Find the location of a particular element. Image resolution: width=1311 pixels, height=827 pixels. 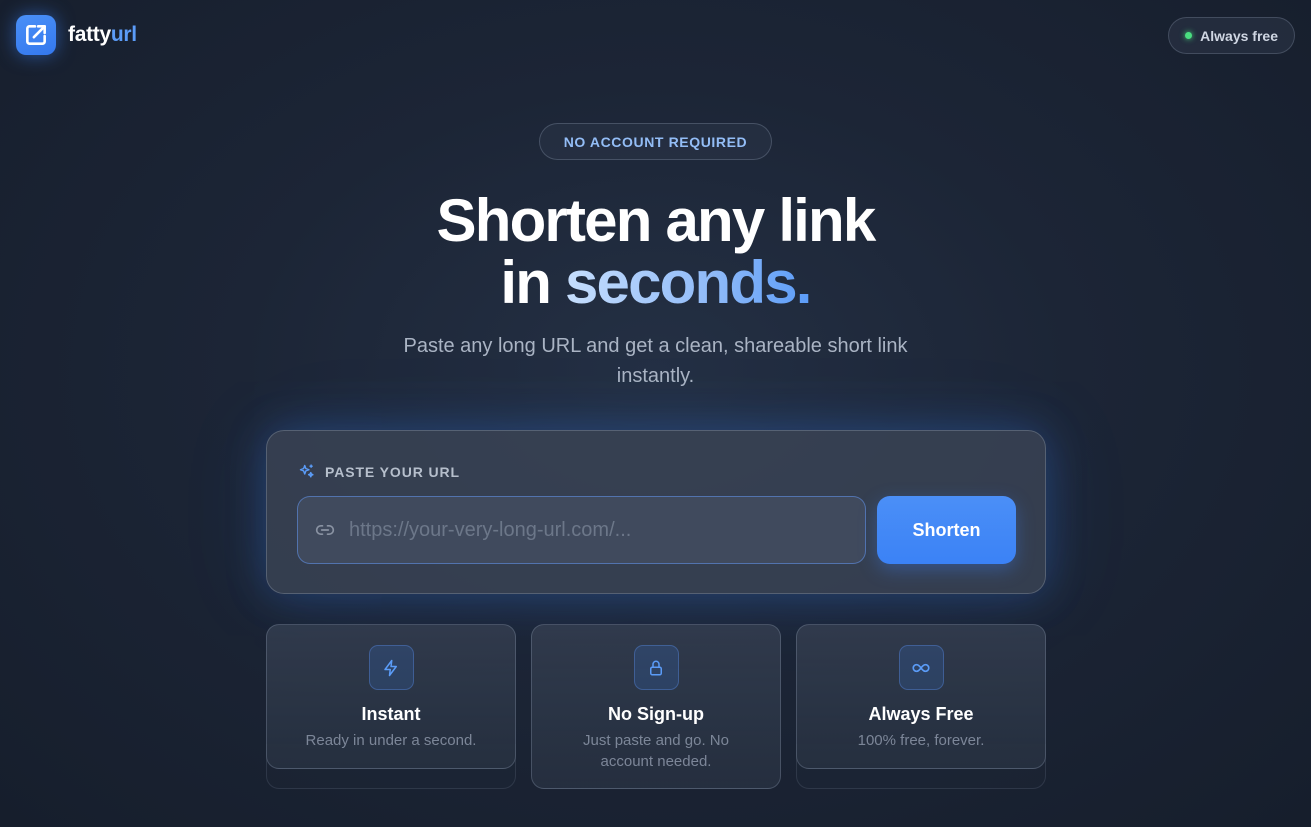

logo-text: fattyurl is located at coordinates (102, 35).